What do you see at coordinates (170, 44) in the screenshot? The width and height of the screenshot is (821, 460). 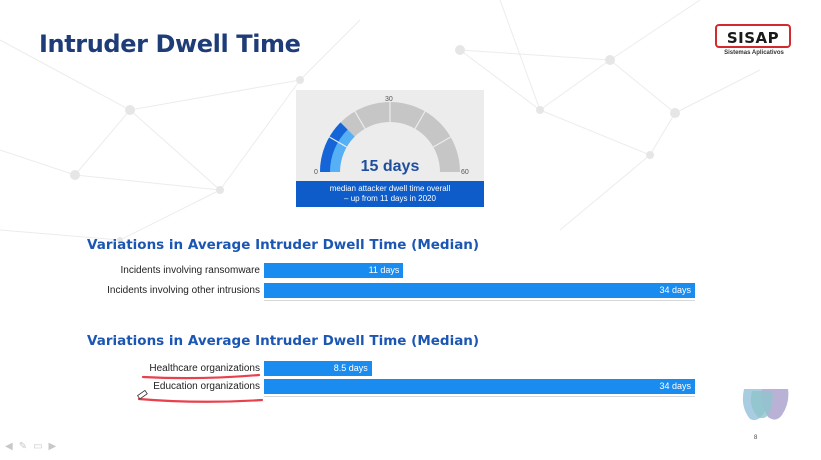 I see `slide-title: Intruder Dwell Time` at bounding box center [170, 44].